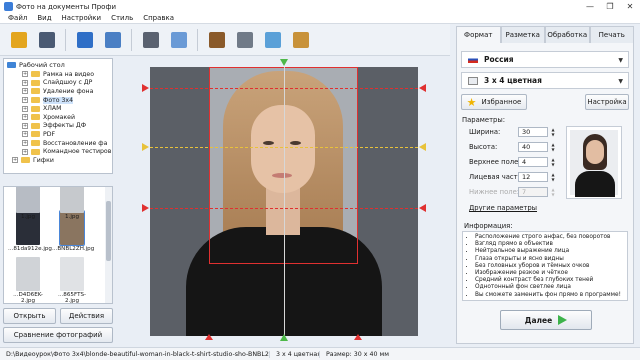 Image resolution: width=640 pixels, height=360 pixels. I want to click on tree-item: + Рамка на видео, so click(58, 74).